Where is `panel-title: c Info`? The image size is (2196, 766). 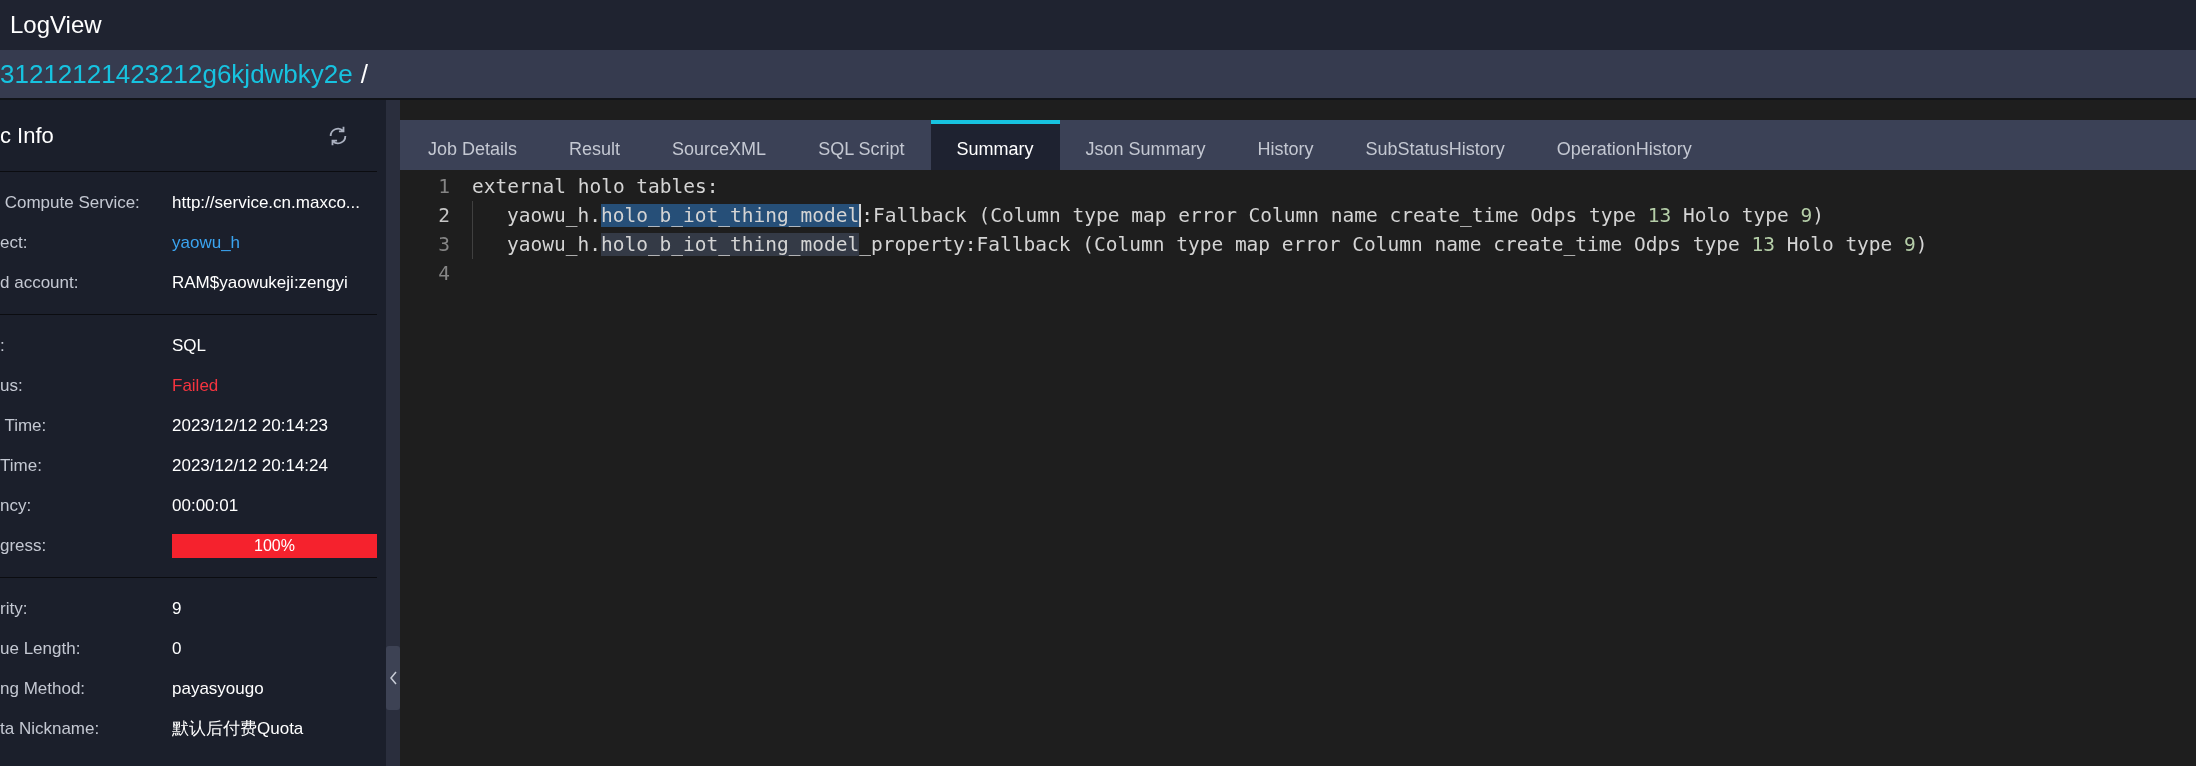 panel-title: c Info is located at coordinates (27, 136).